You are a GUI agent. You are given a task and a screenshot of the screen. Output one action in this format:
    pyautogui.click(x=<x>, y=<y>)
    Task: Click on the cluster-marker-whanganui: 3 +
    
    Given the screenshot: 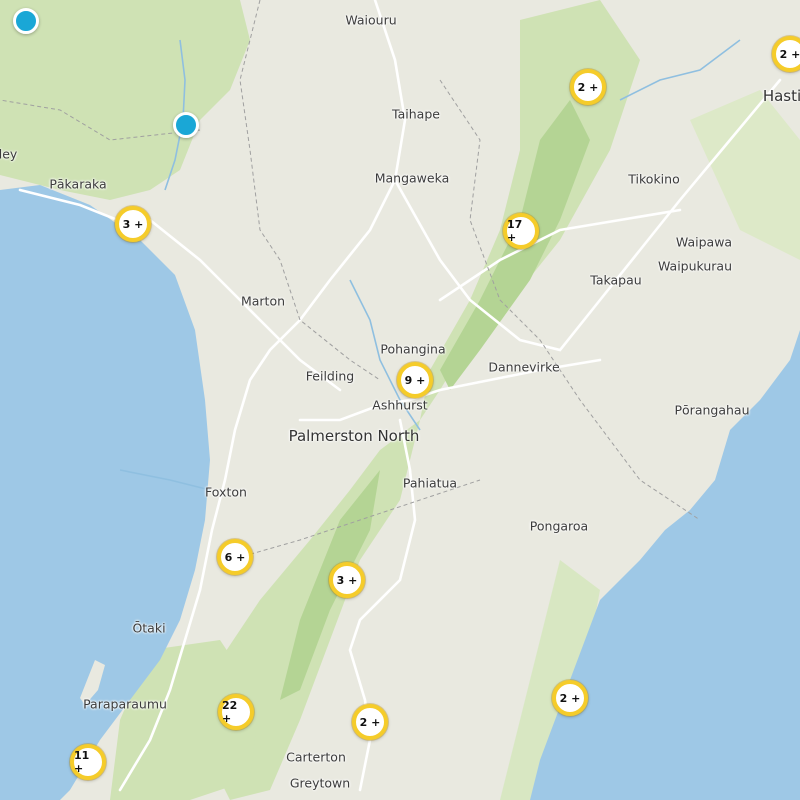 What is the action you would take?
    pyautogui.click(x=133, y=224)
    